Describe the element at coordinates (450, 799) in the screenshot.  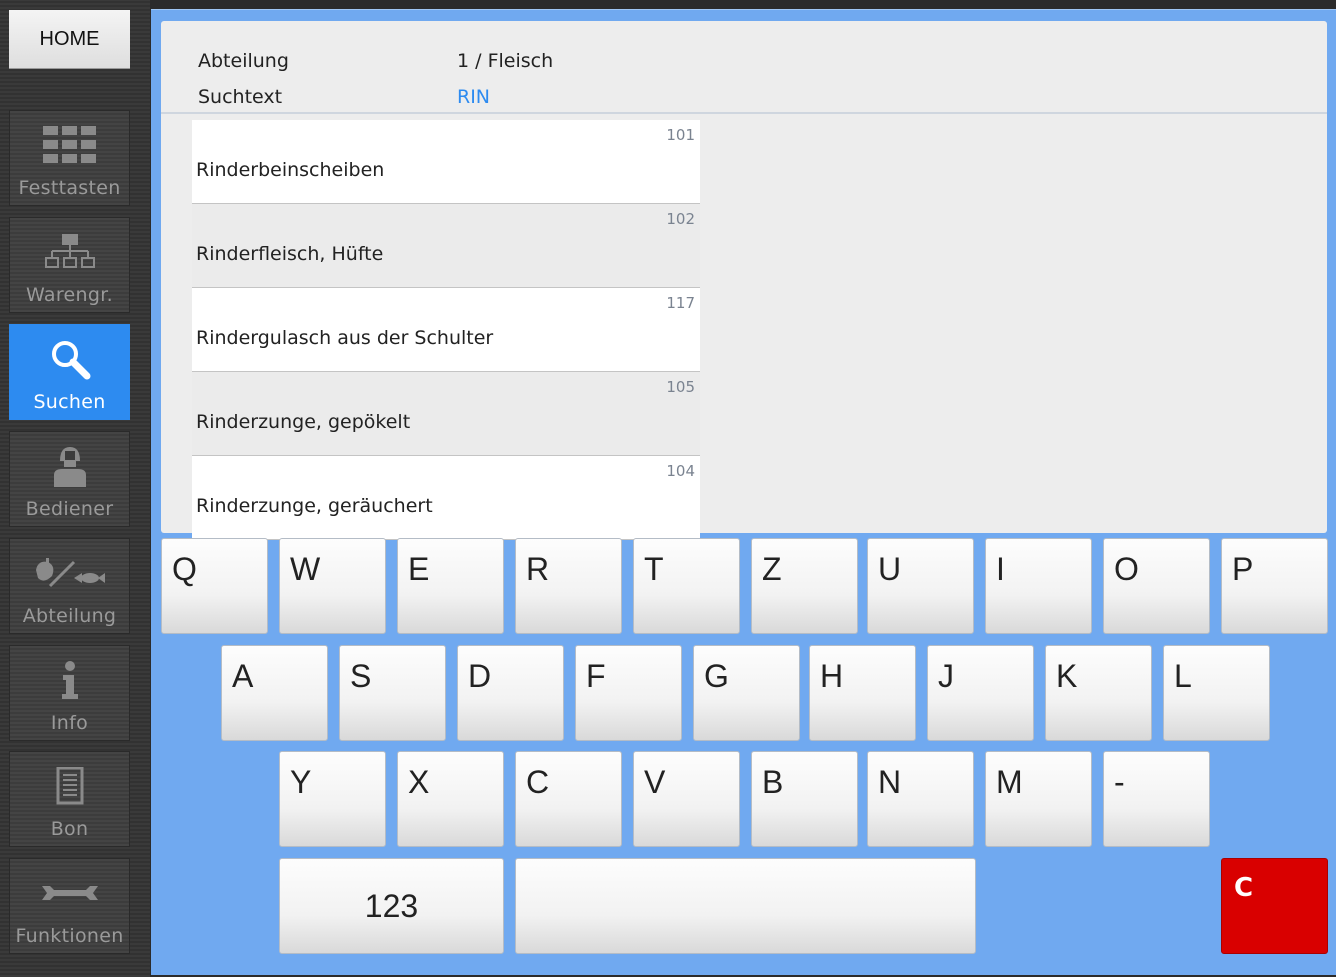
I see `key-x: X` at that location.